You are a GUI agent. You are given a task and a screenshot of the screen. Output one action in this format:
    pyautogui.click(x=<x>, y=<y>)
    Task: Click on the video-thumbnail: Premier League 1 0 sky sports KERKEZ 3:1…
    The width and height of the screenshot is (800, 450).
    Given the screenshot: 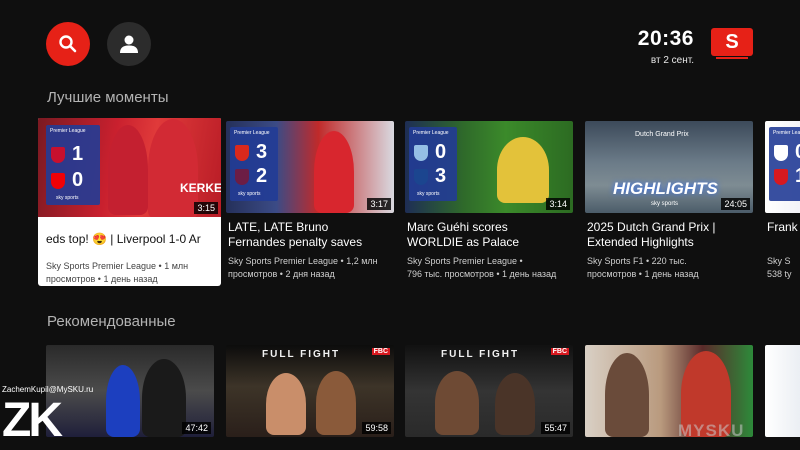 What is the action you would take?
    pyautogui.click(x=129, y=167)
    